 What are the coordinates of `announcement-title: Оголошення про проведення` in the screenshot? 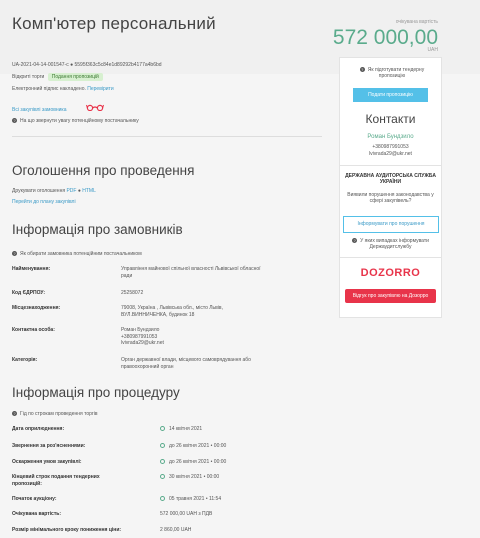 It's located at (103, 170).